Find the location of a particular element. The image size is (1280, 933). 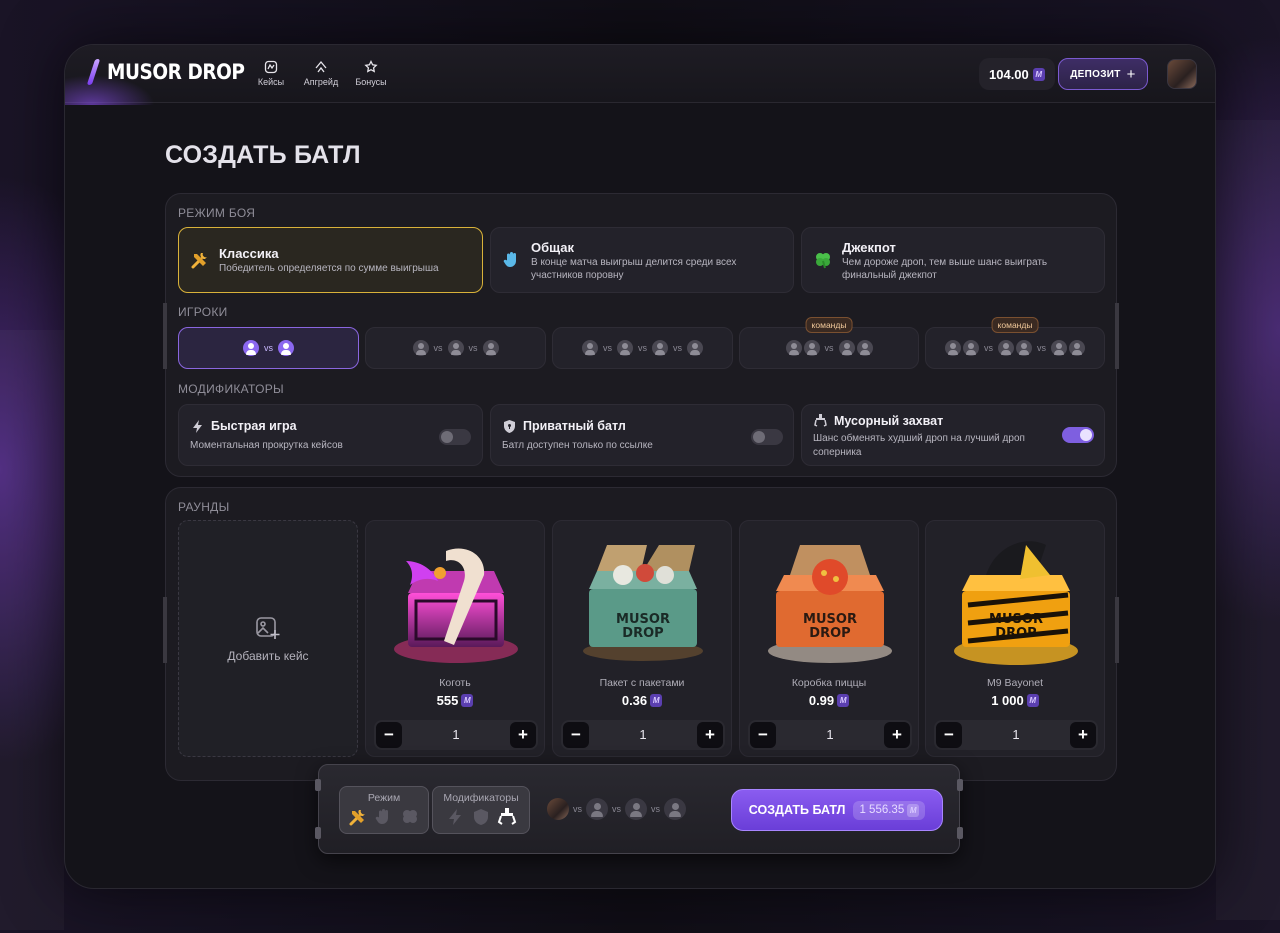

case-card: MUSOR DROP M9 Bayonet 1 000 M 1 − + is located at coordinates (1015, 638).